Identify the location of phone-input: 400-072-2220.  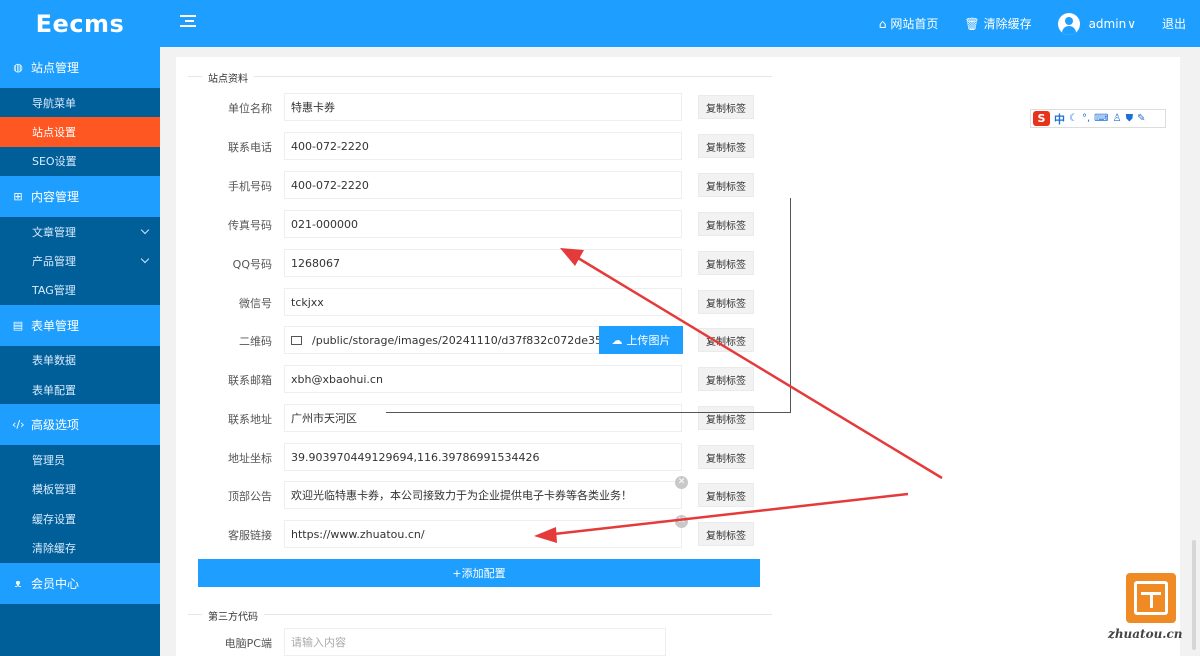
(483, 146).